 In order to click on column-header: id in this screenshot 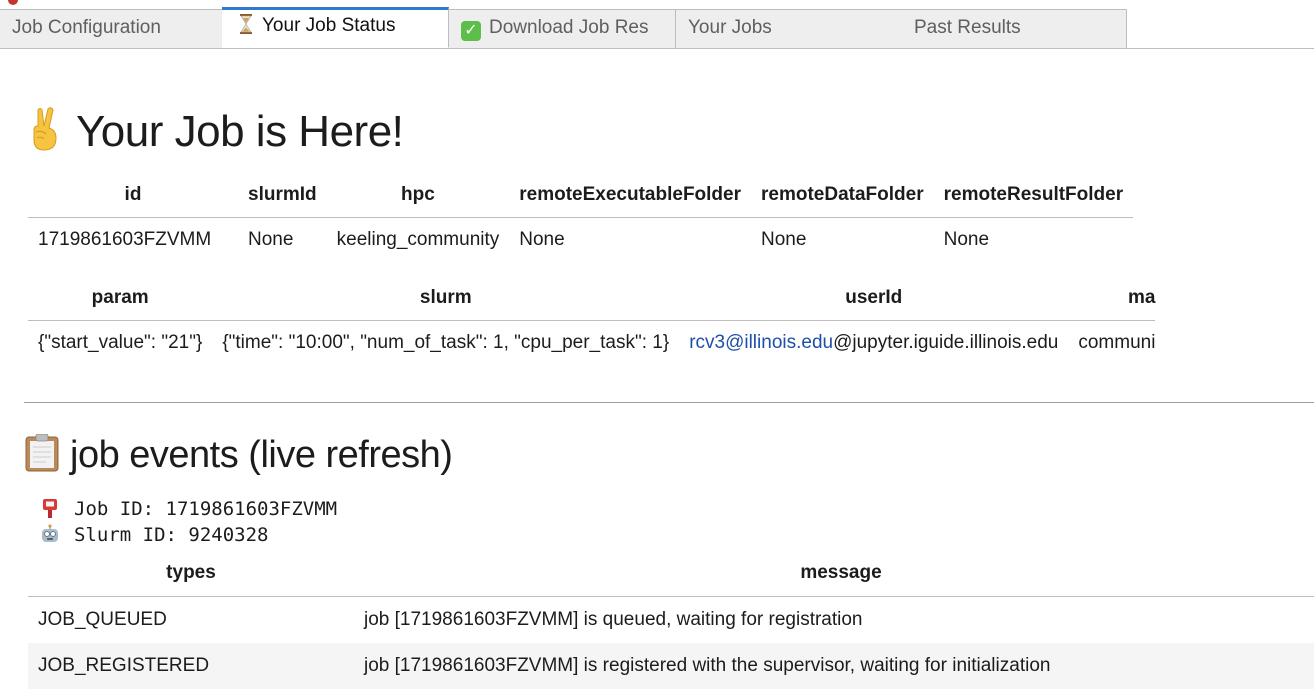, I will do `click(133, 195)`.